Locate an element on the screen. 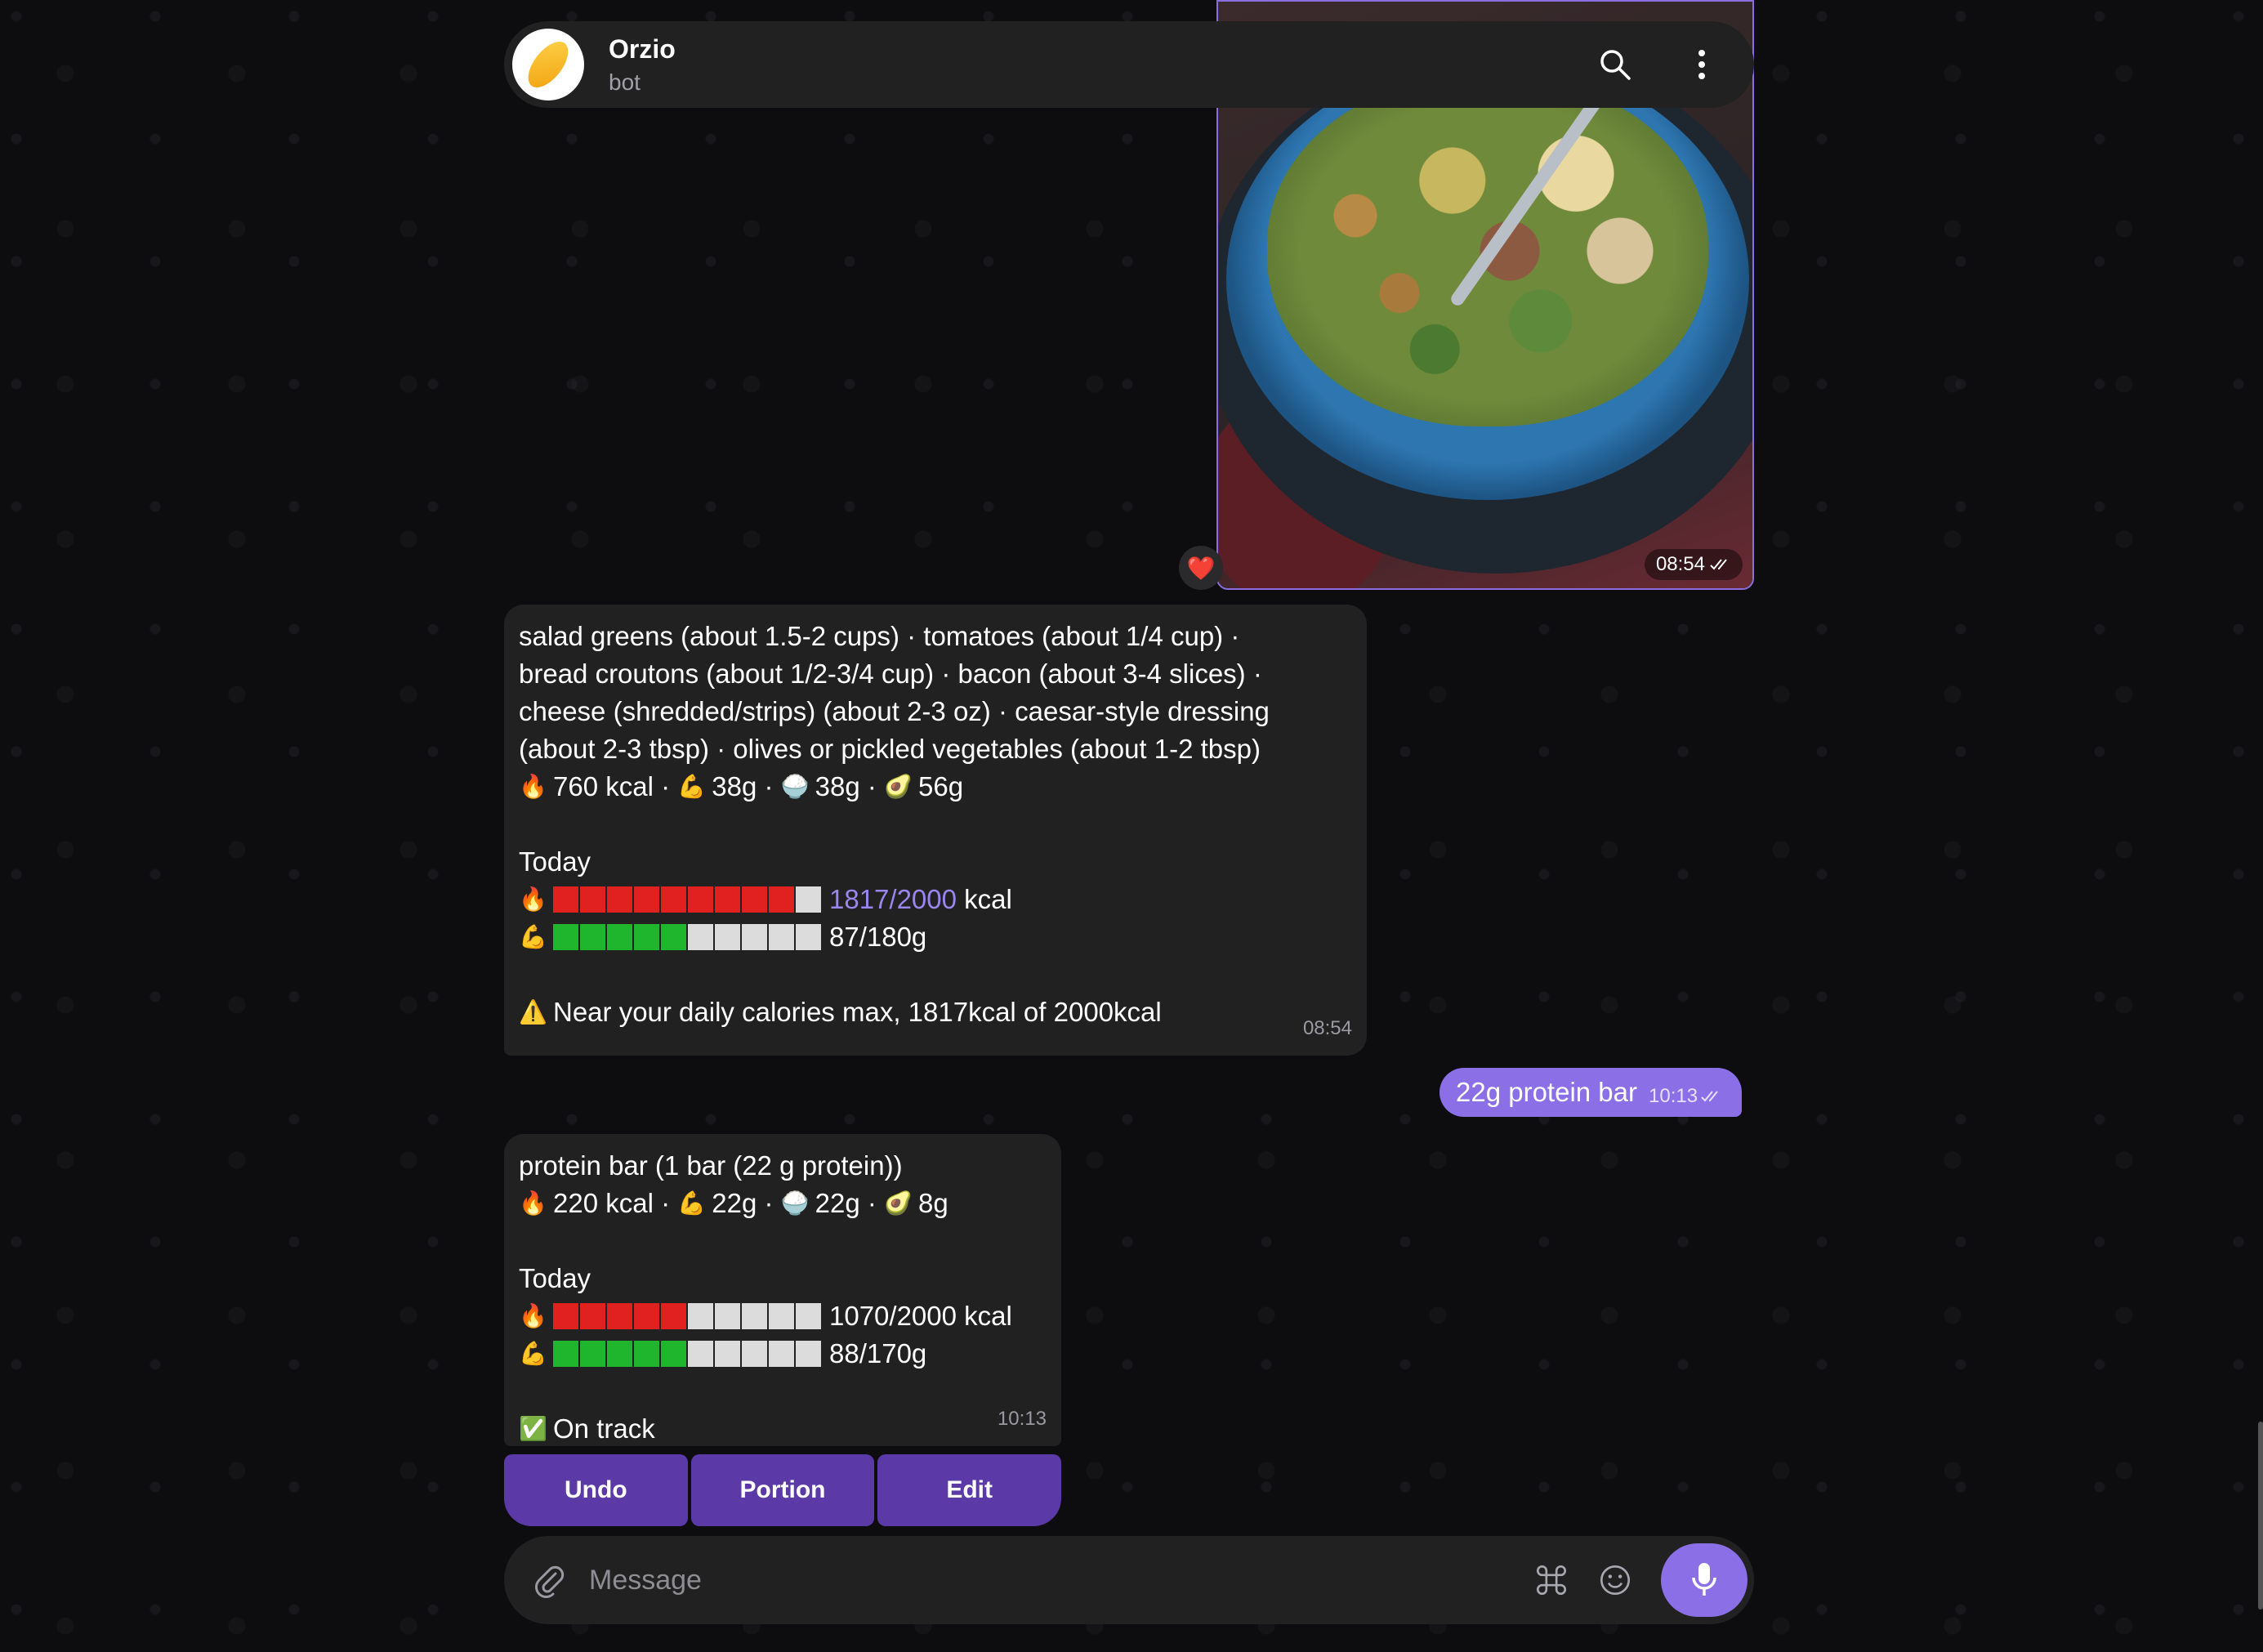 The image size is (2263, 1652). message-time: 08:54 is located at coordinates (1327, 1028).